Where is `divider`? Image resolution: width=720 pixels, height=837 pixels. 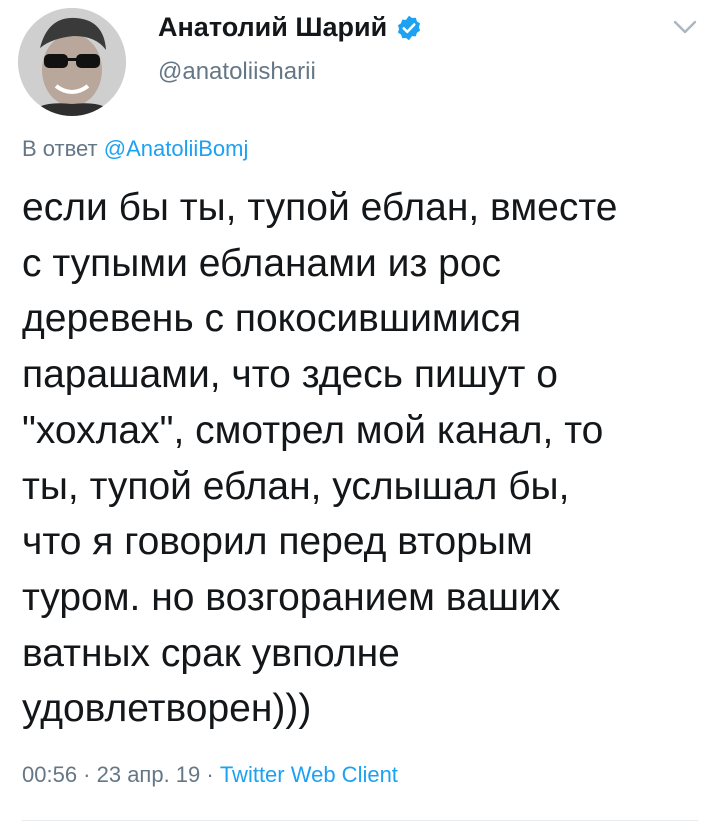
divider is located at coordinates (360, 820).